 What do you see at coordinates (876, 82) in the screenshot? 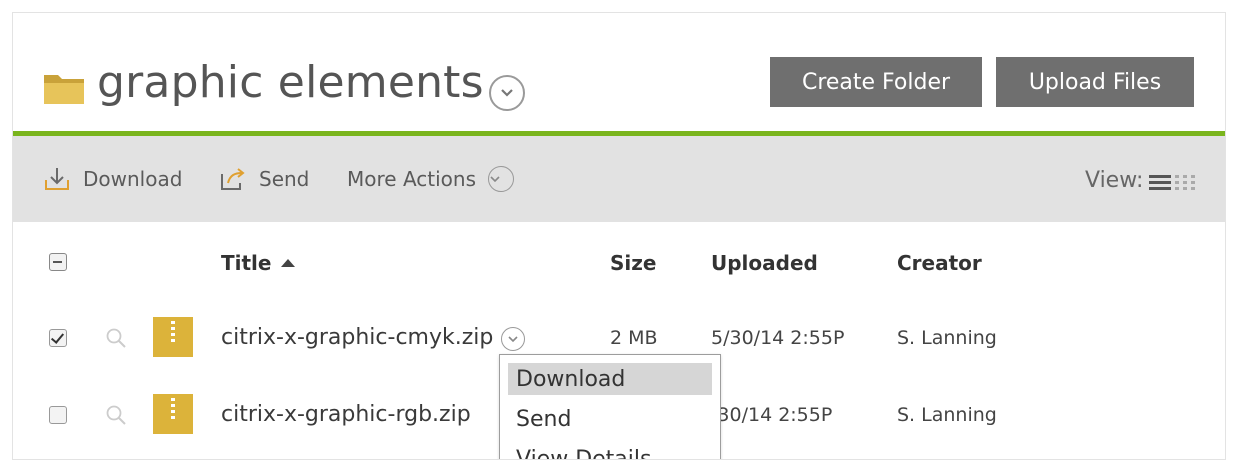
I see `create-folder-button: Create Folder` at bounding box center [876, 82].